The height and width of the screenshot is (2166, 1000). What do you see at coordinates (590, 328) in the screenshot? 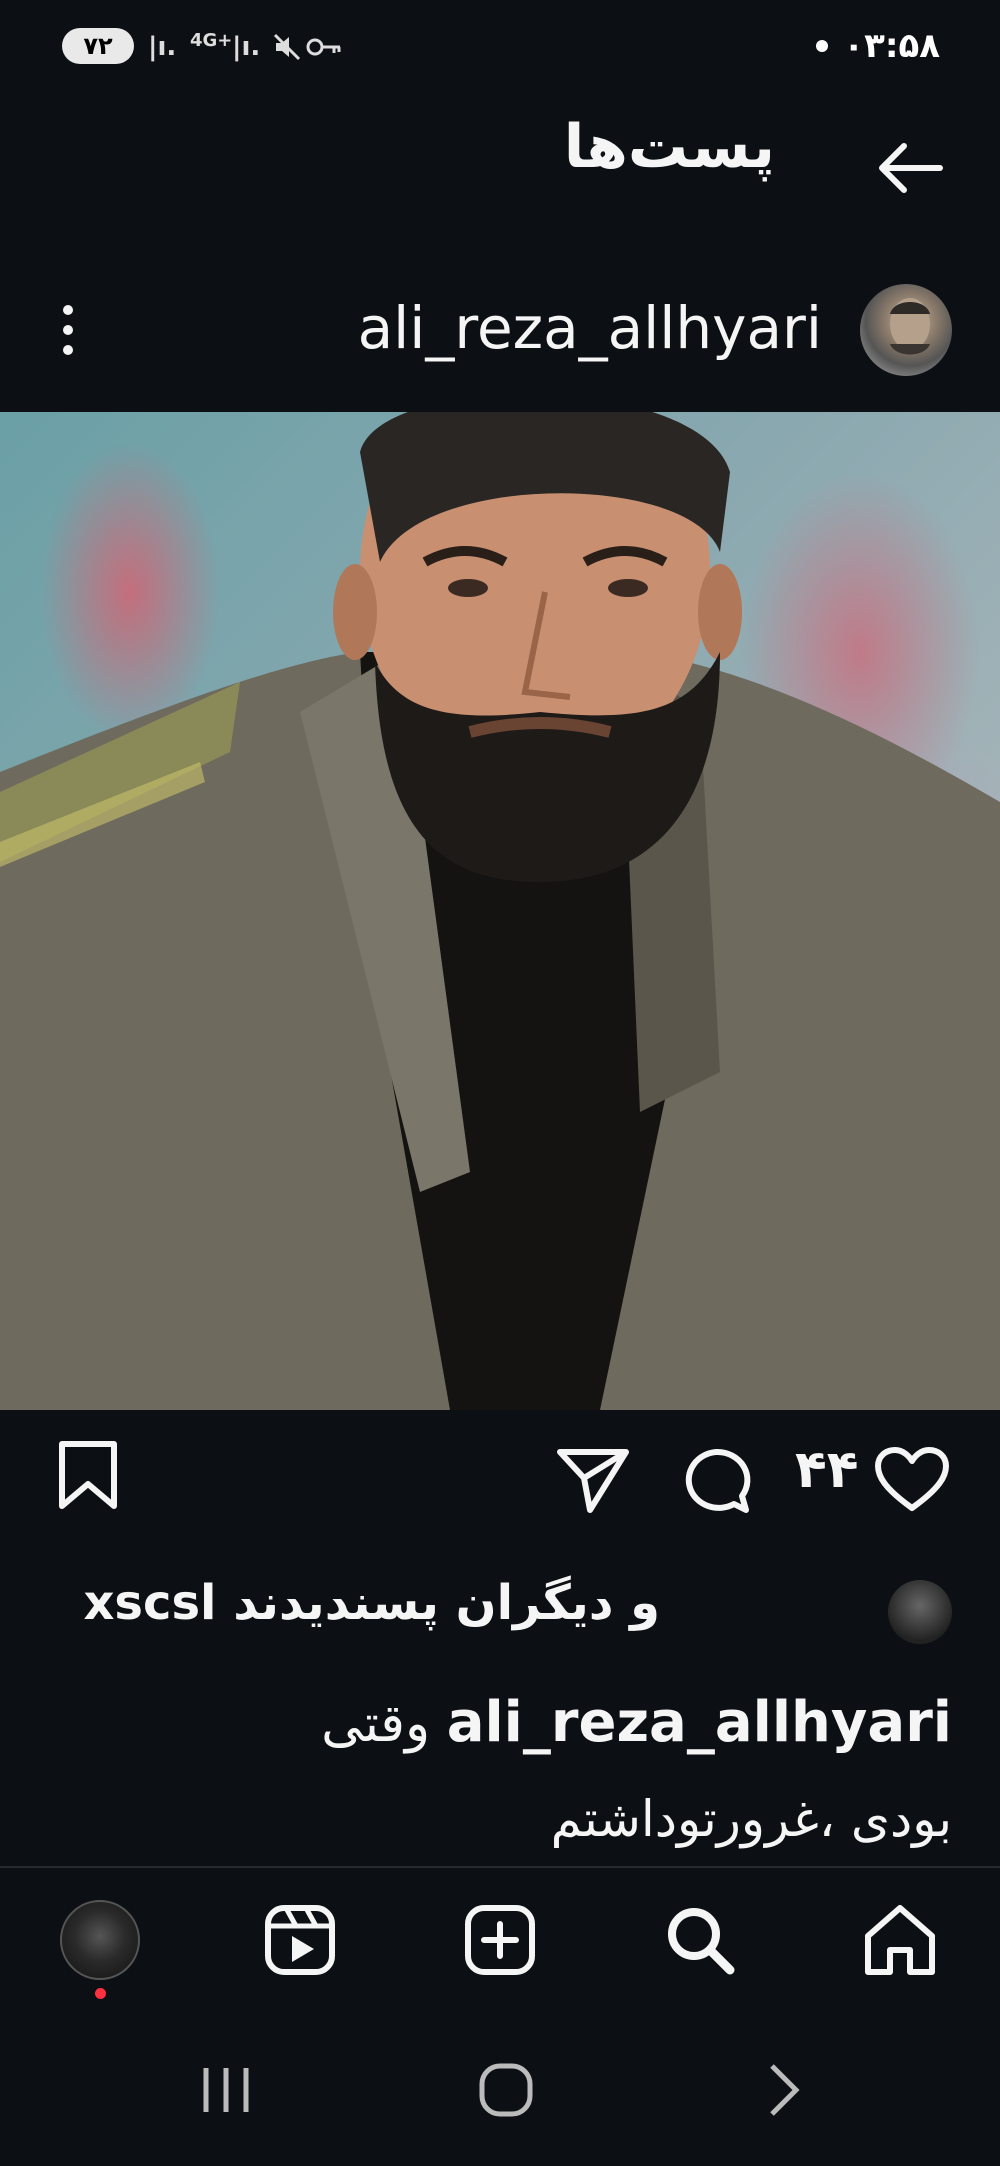
I see `post-username: ali_reza_allhyari` at bounding box center [590, 328].